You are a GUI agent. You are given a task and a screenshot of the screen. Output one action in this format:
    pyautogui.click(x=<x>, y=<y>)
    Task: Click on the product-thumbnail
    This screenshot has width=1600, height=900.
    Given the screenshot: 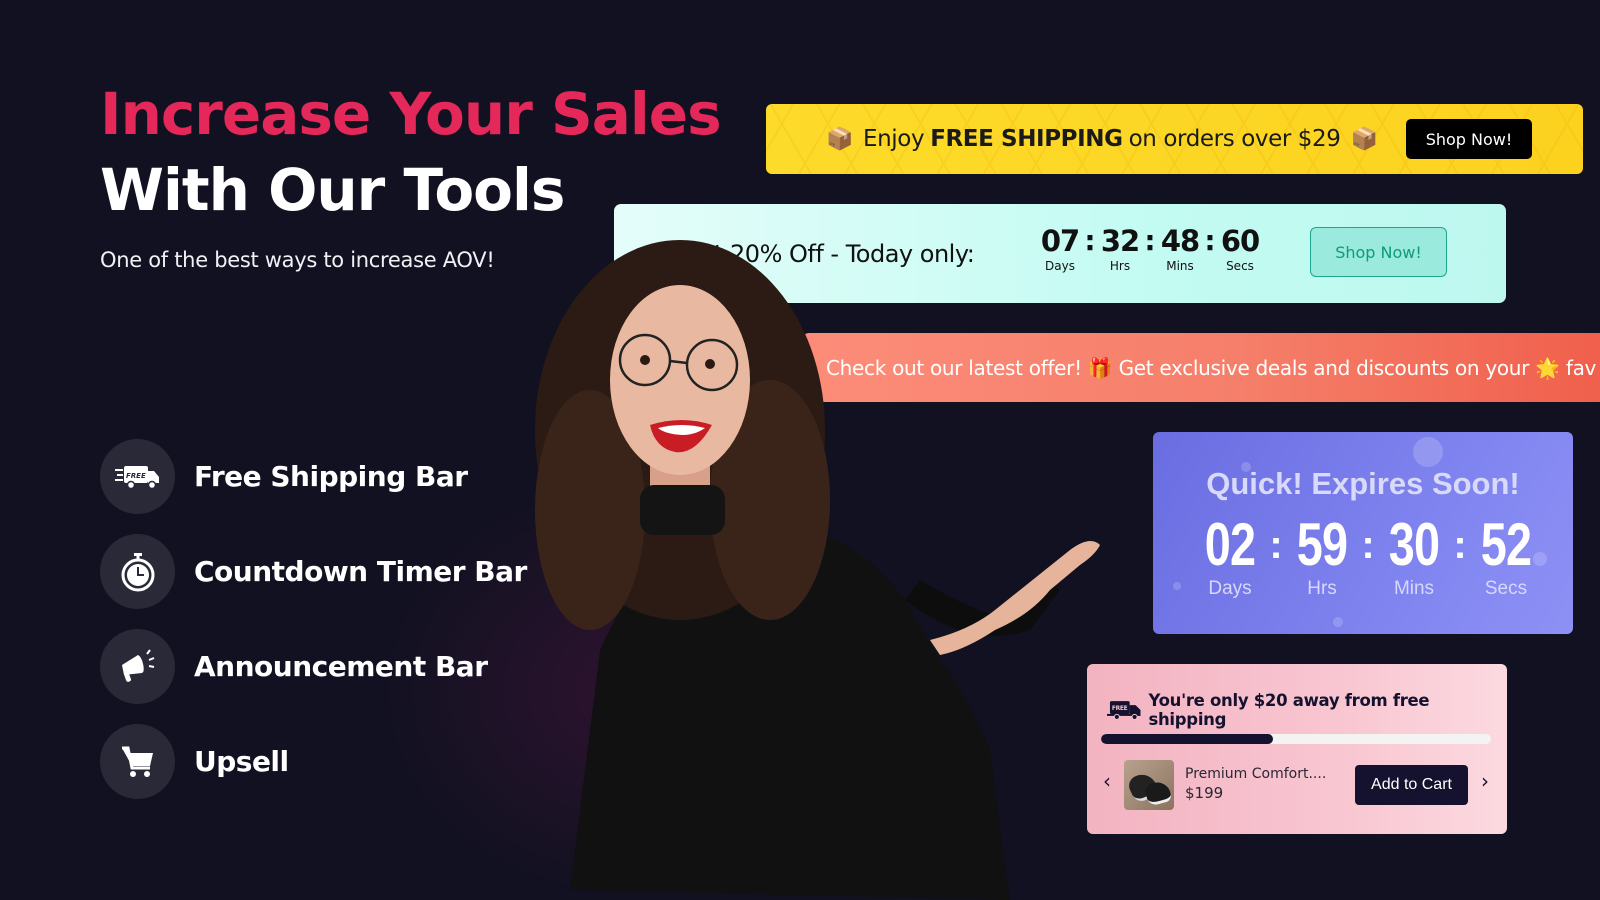 What is the action you would take?
    pyautogui.click(x=1149, y=785)
    